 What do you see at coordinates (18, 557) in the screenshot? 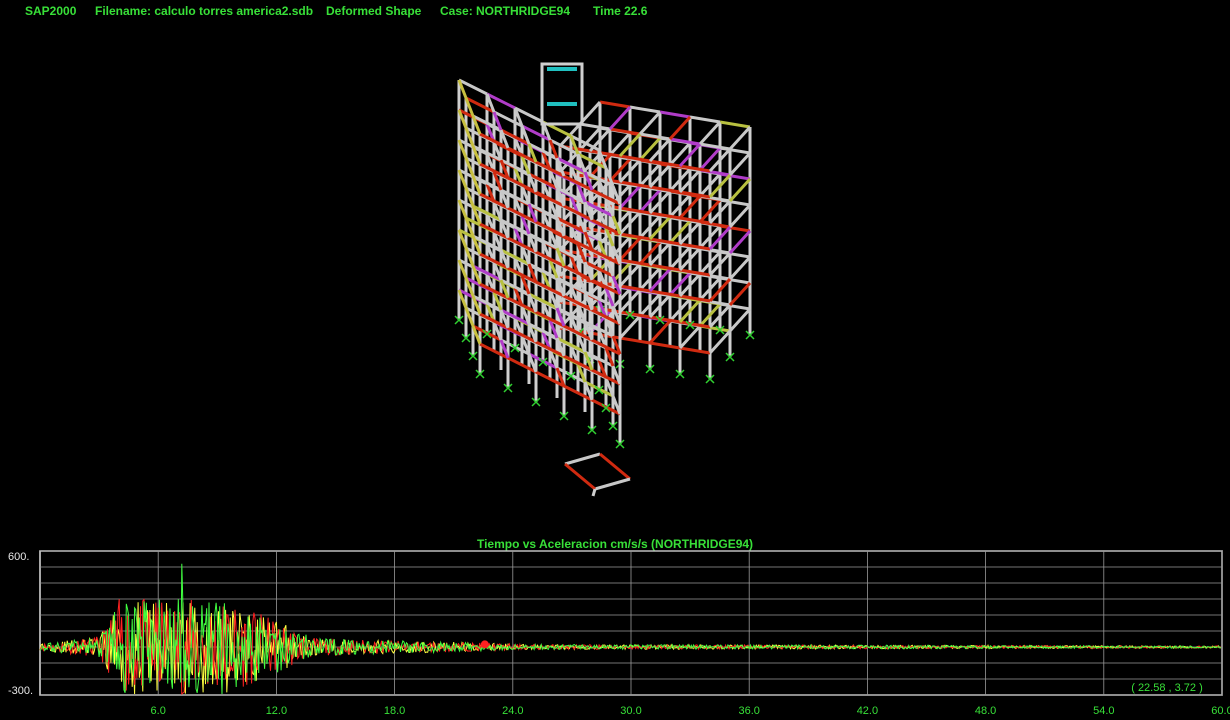
I see `y-tick-label: 600.` at bounding box center [18, 557].